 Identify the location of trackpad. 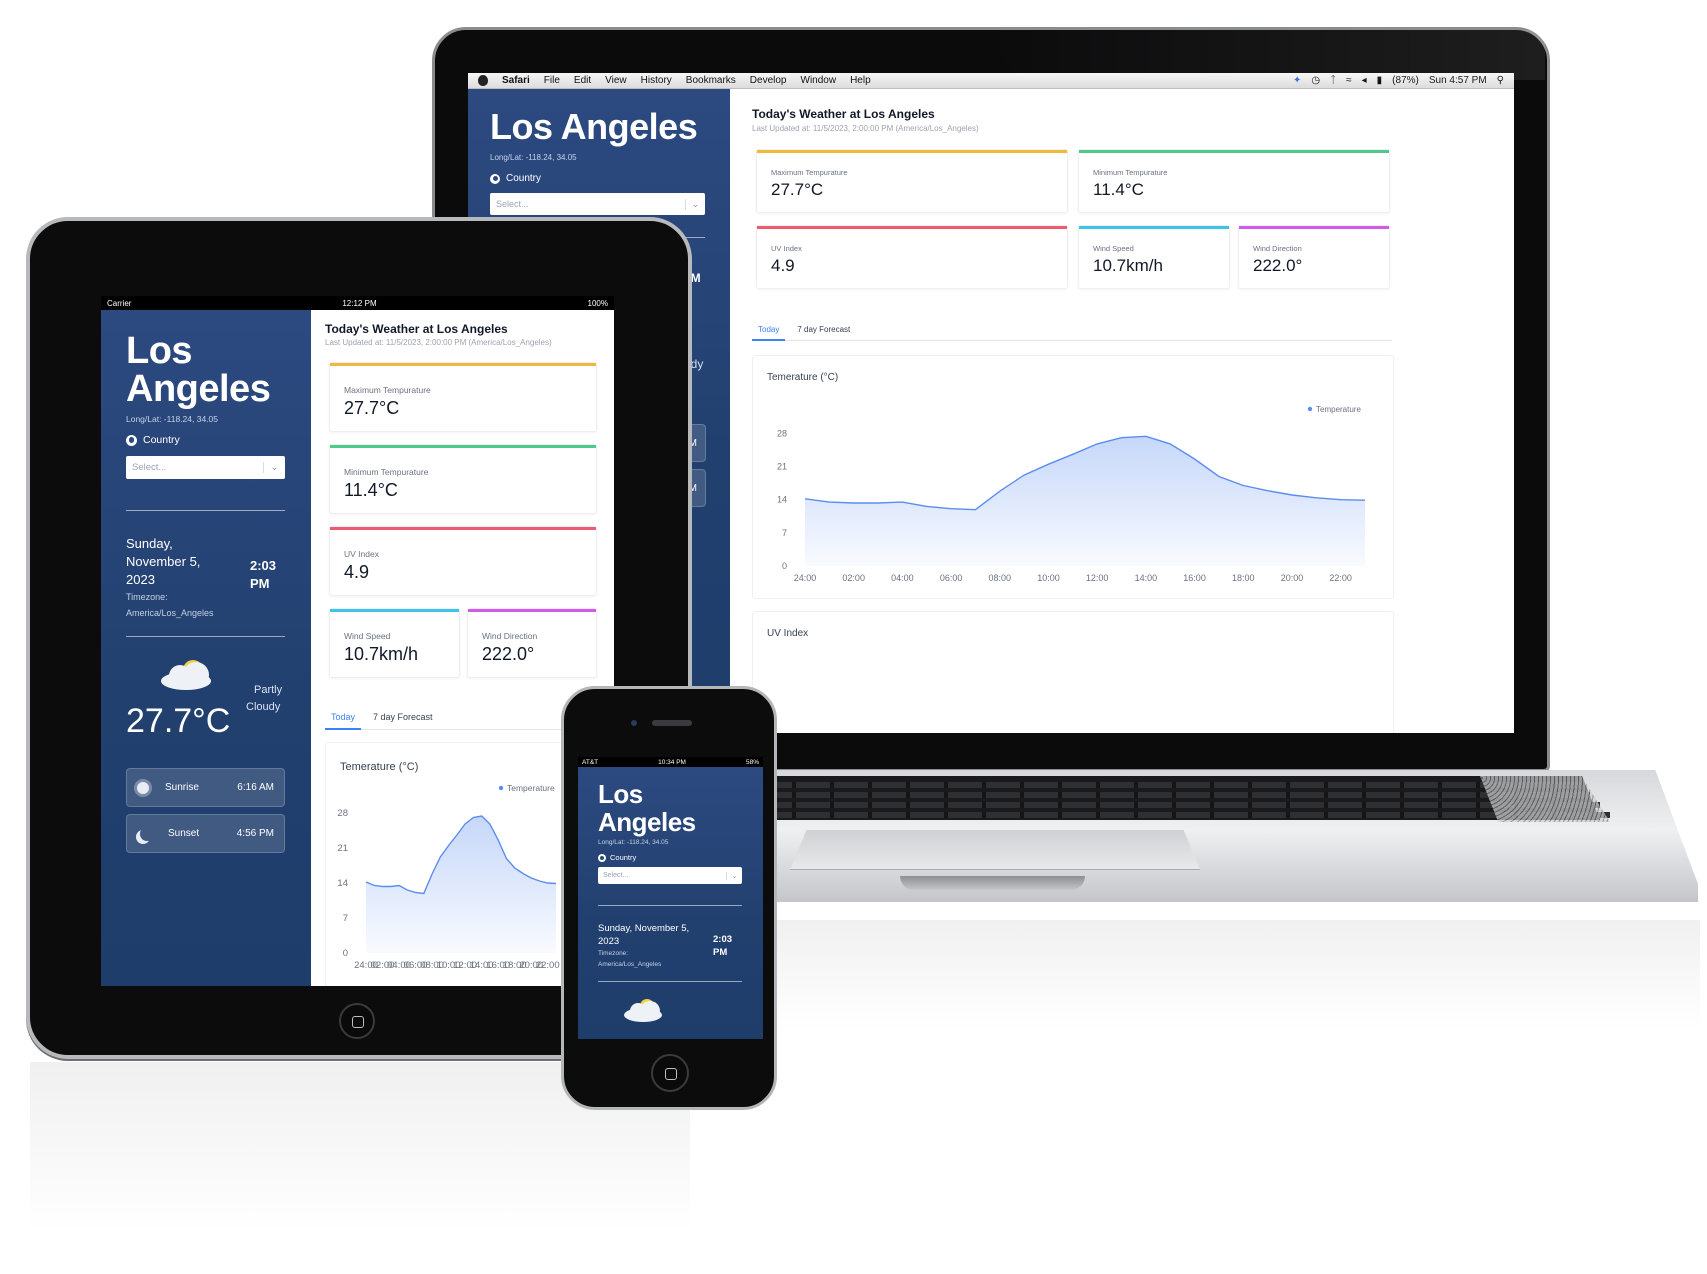
(995, 850).